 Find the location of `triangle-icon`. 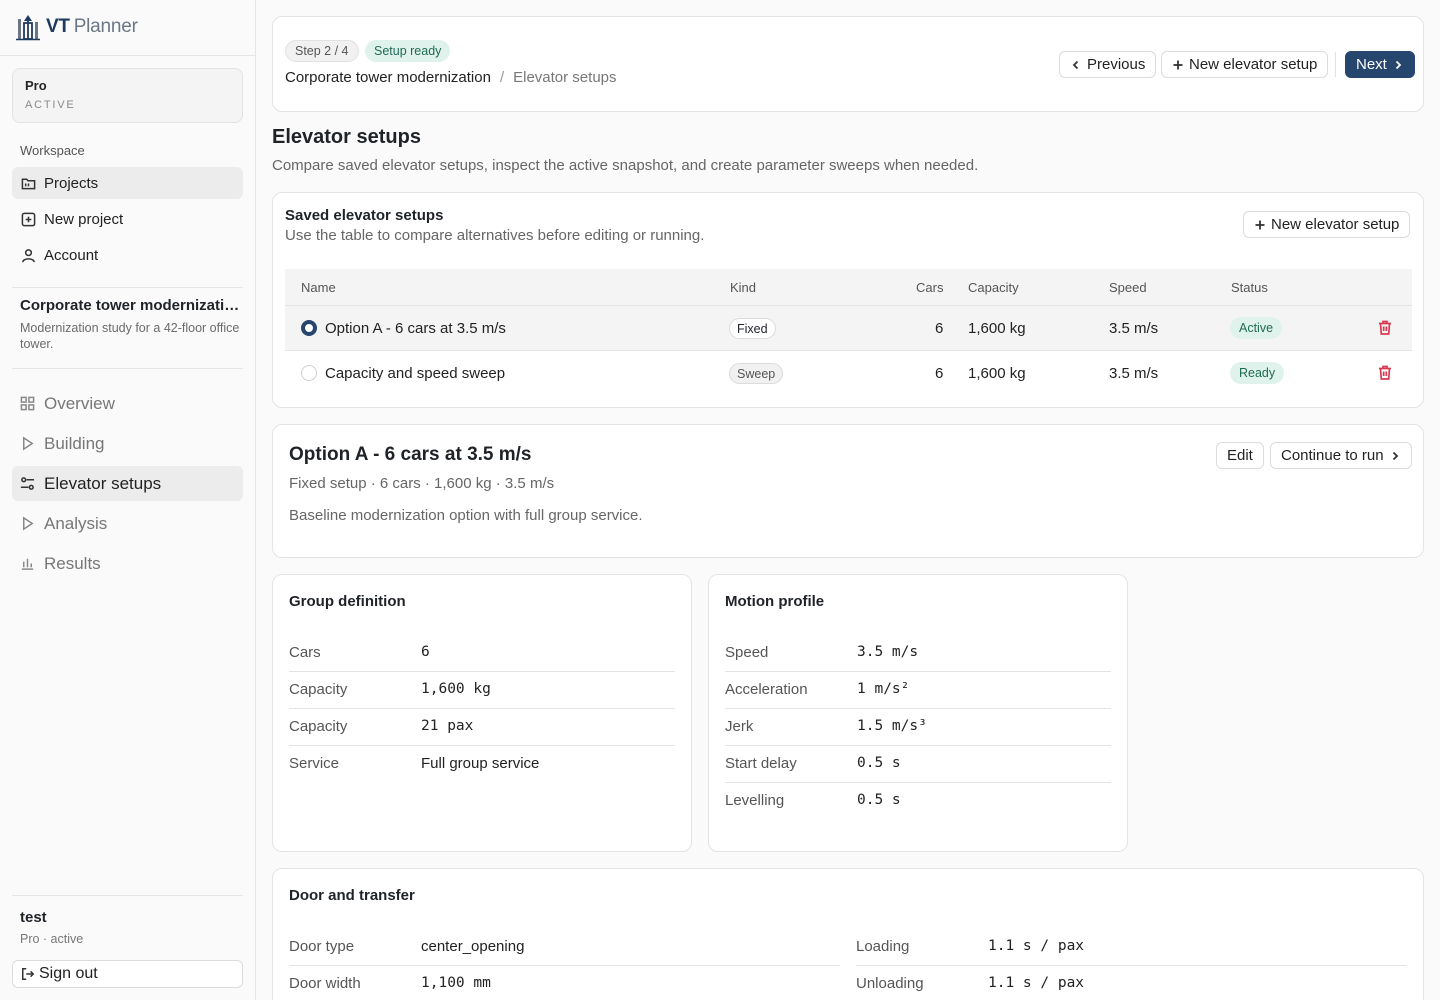

triangle-icon is located at coordinates (28, 443).